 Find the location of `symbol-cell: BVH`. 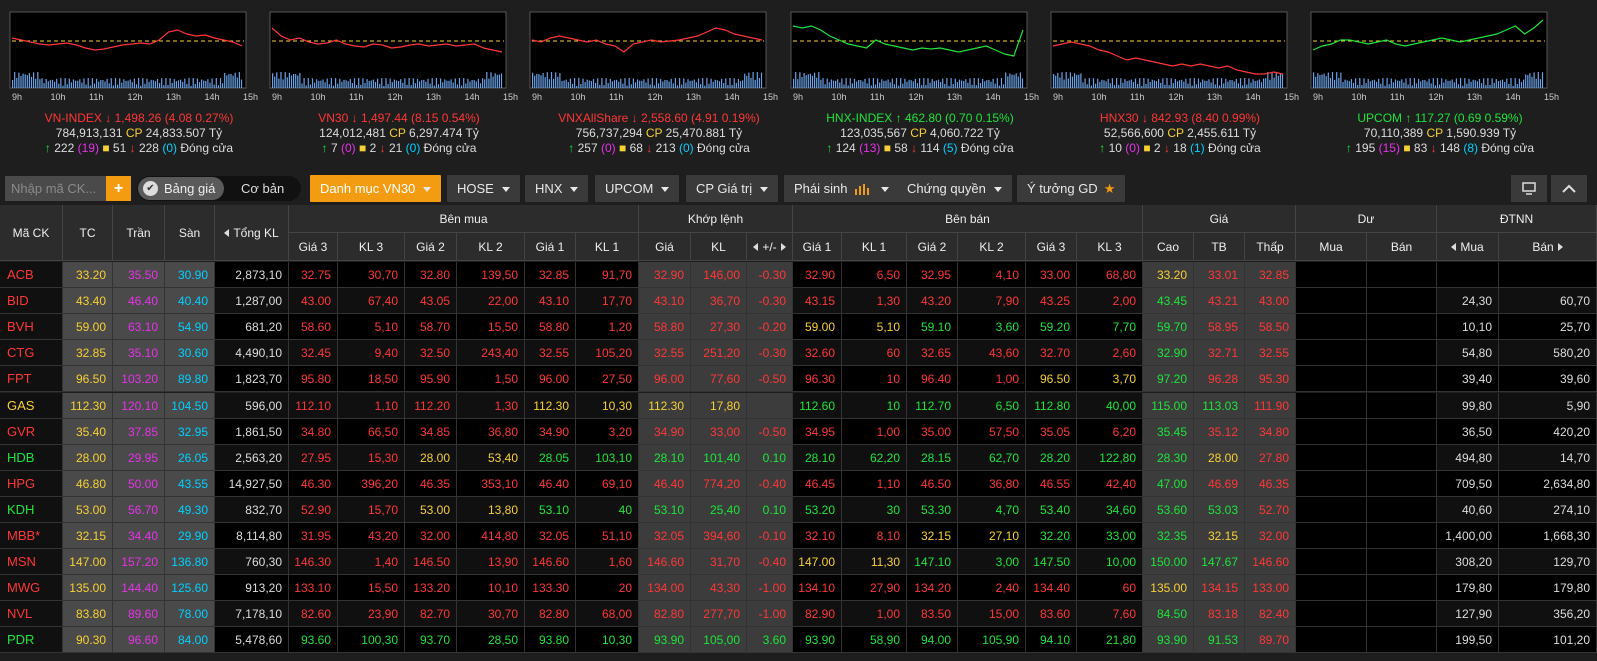

symbol-cell: BVH is located at coordinates (31, 327).